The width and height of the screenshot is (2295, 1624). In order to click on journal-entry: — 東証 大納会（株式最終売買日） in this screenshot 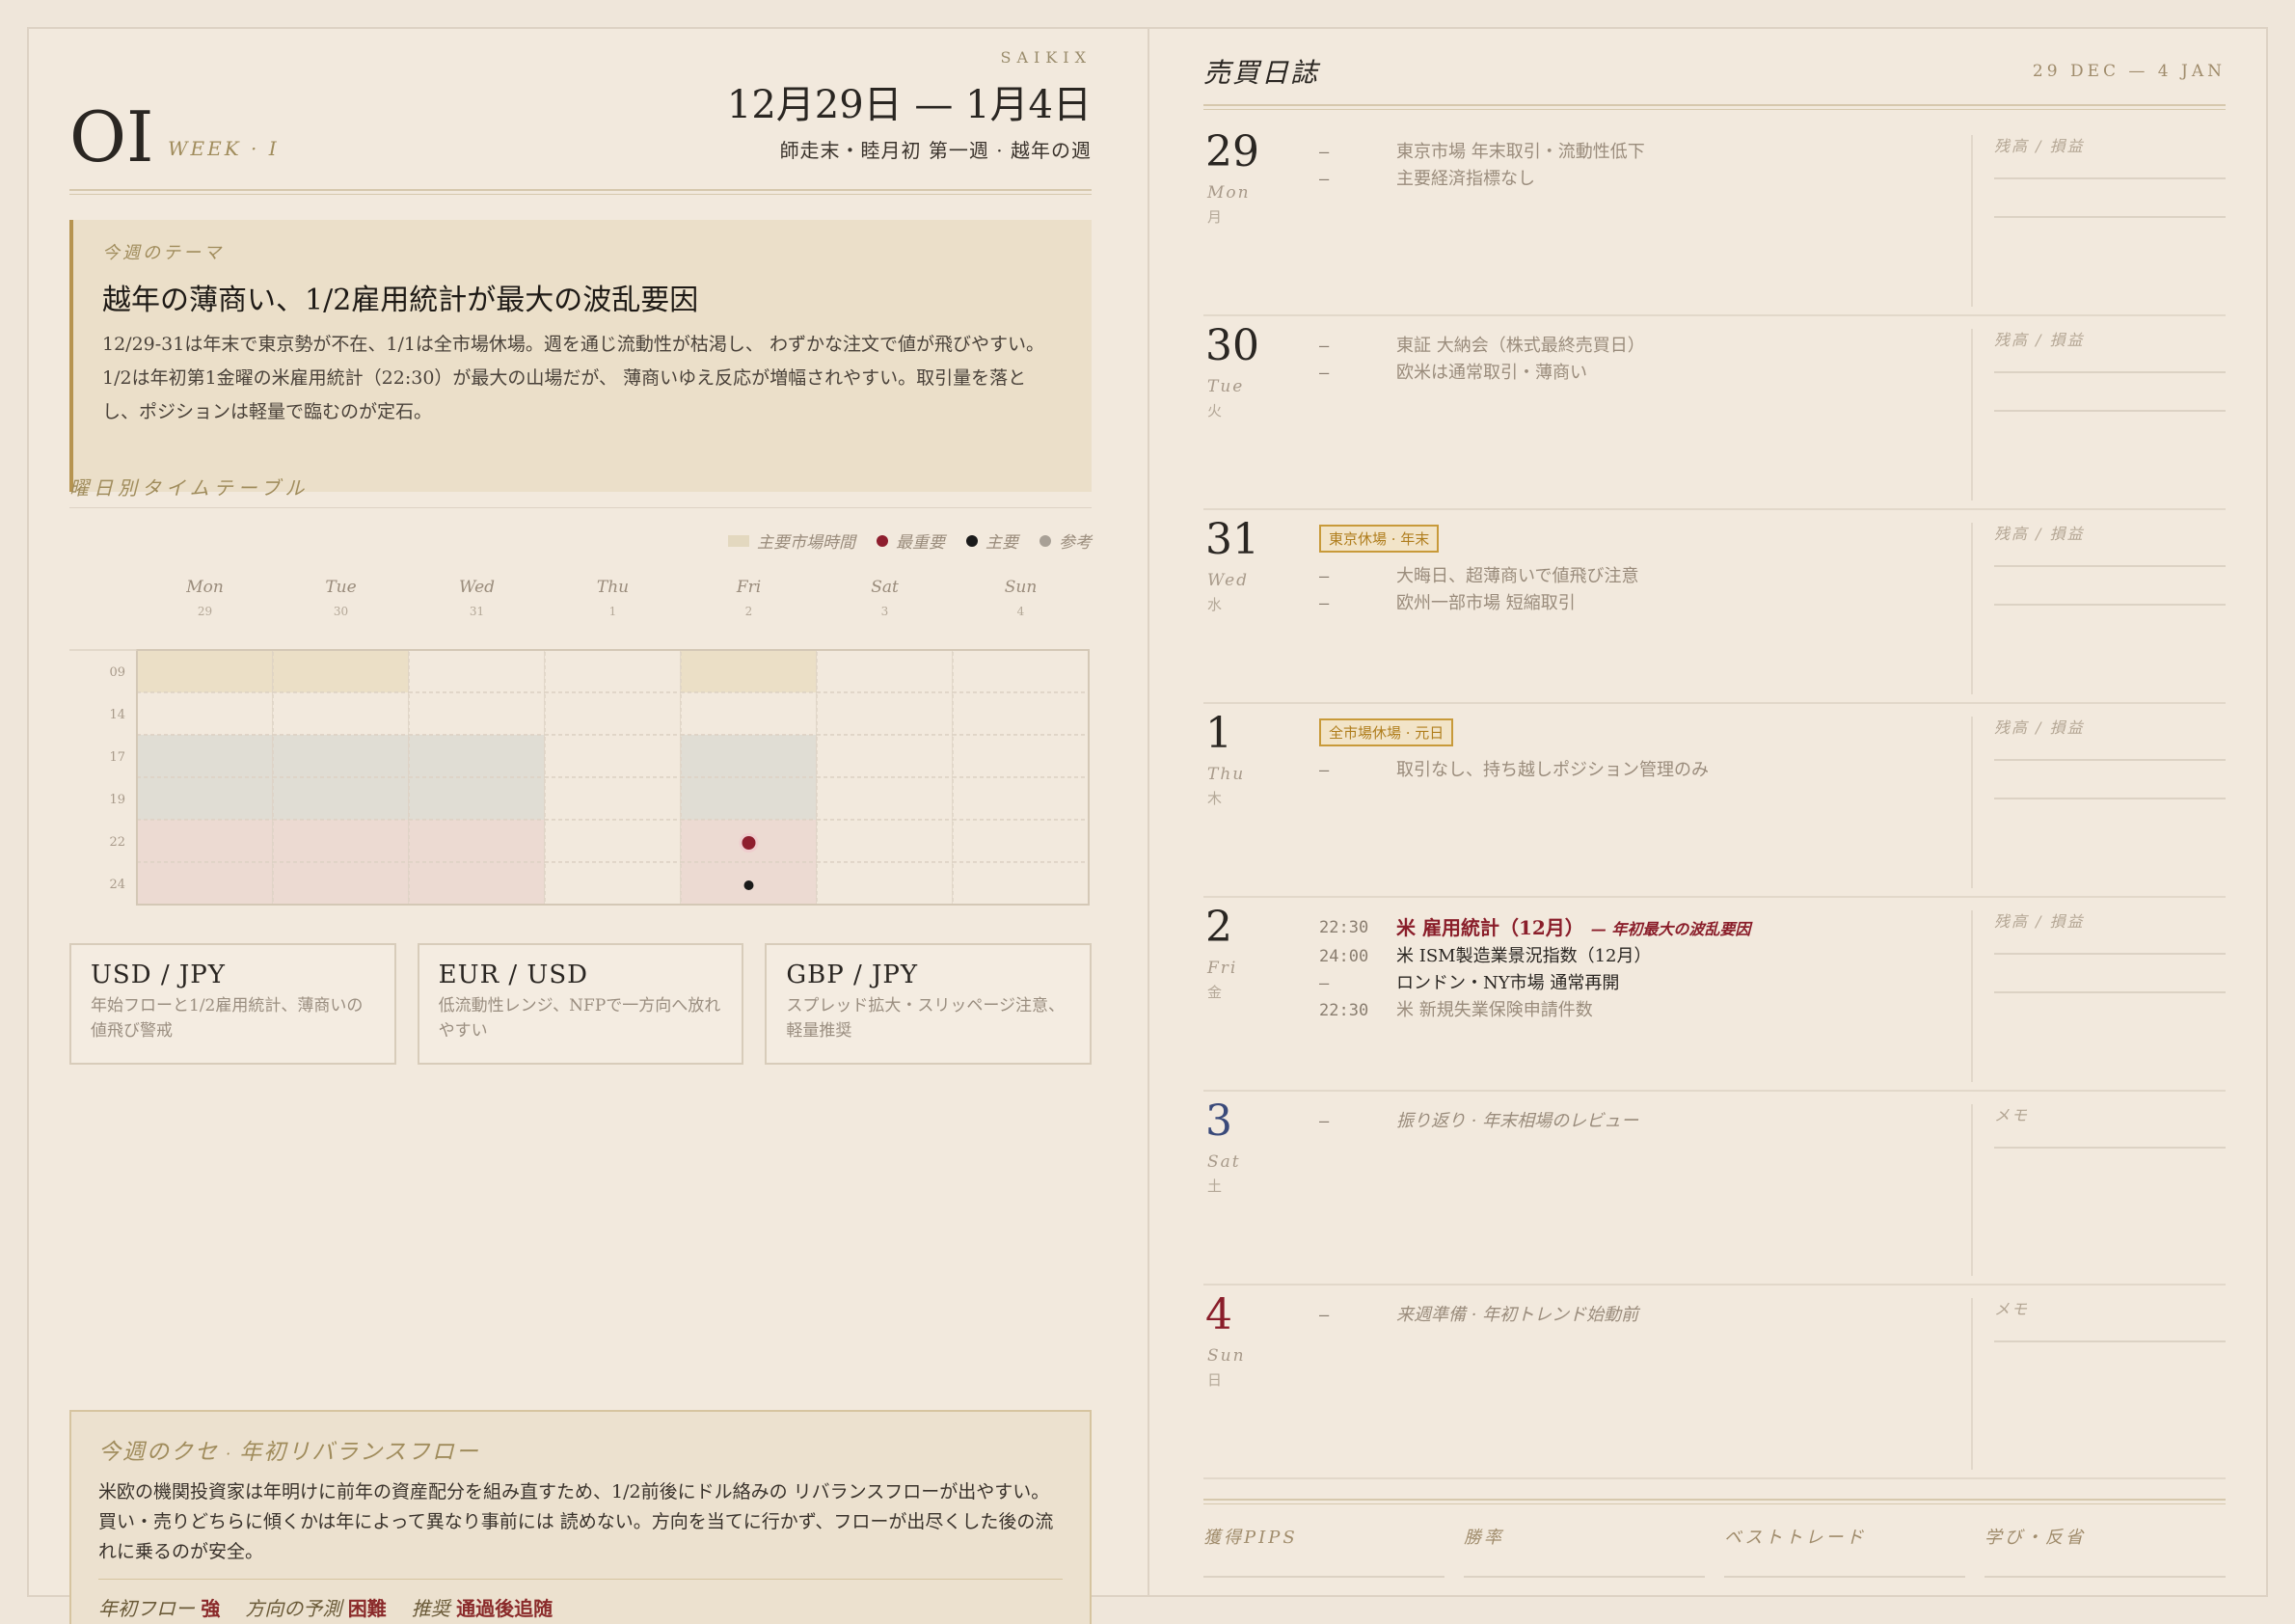, I will do `click(1637, 346)`.